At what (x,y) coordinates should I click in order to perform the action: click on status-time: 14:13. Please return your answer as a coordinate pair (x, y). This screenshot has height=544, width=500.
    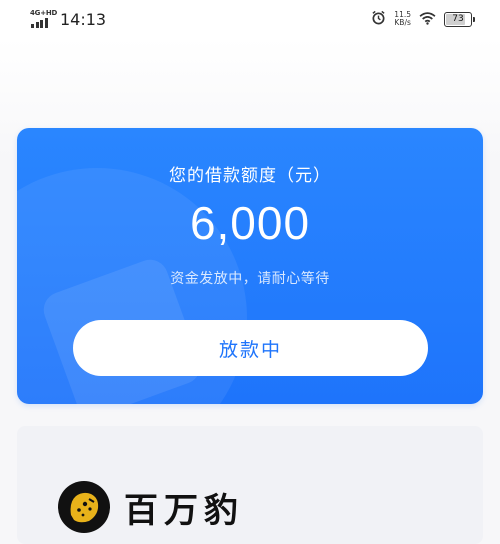
    Looking at the image, I should click on (83, 19).